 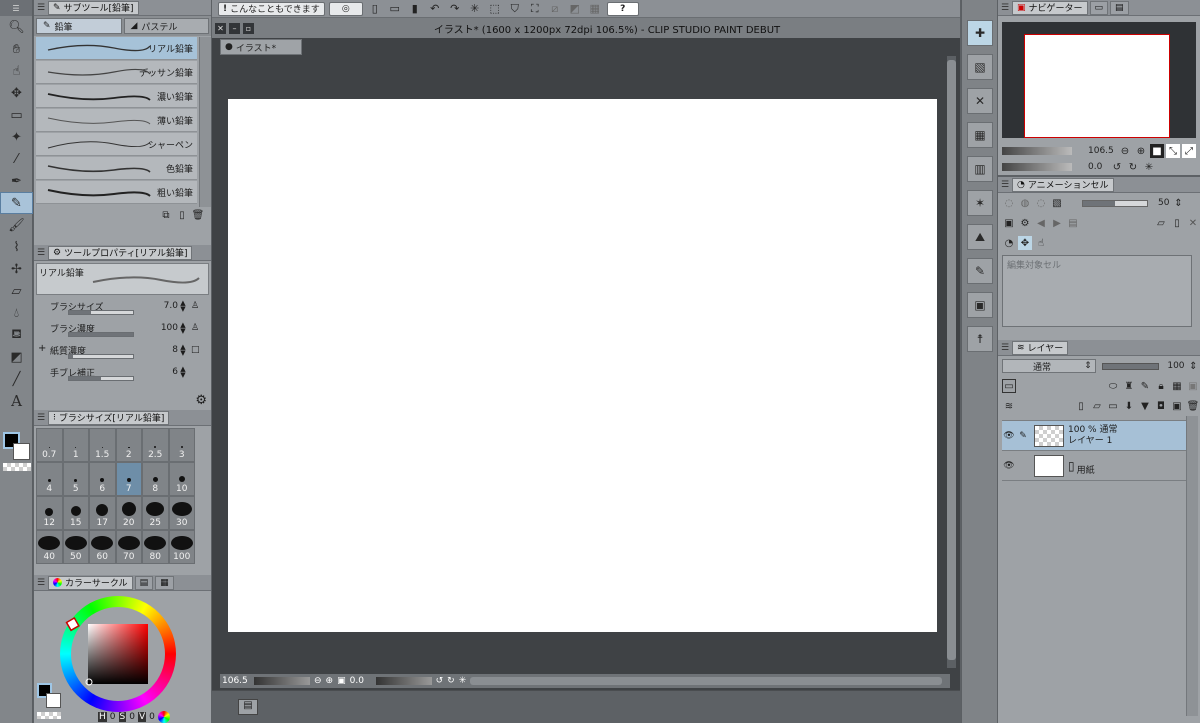 I want to click on hint-button: ! こんなこともできます, so click(x=271, y=8).